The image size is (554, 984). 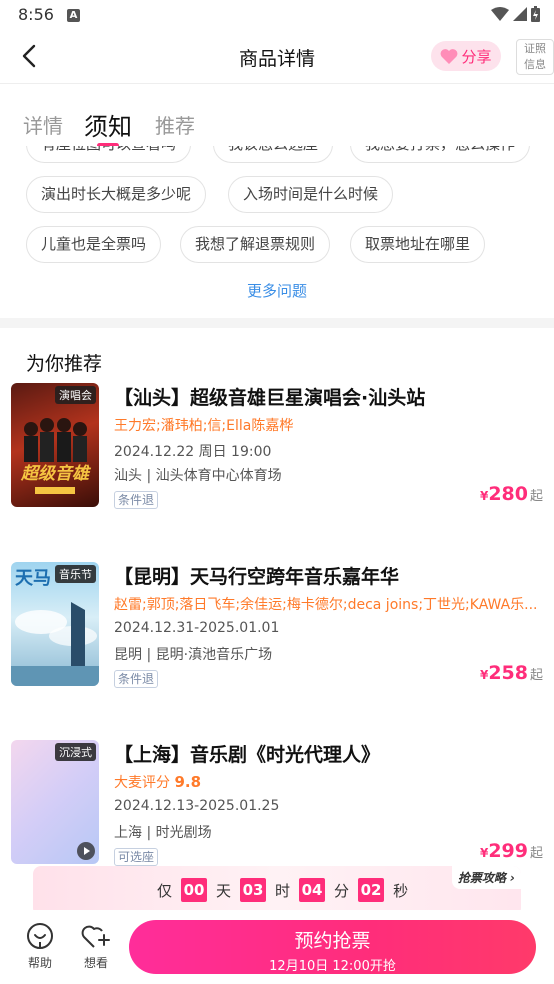 I want to click on faq-chip: 我该怎么选座, so click(x=273, y=154).